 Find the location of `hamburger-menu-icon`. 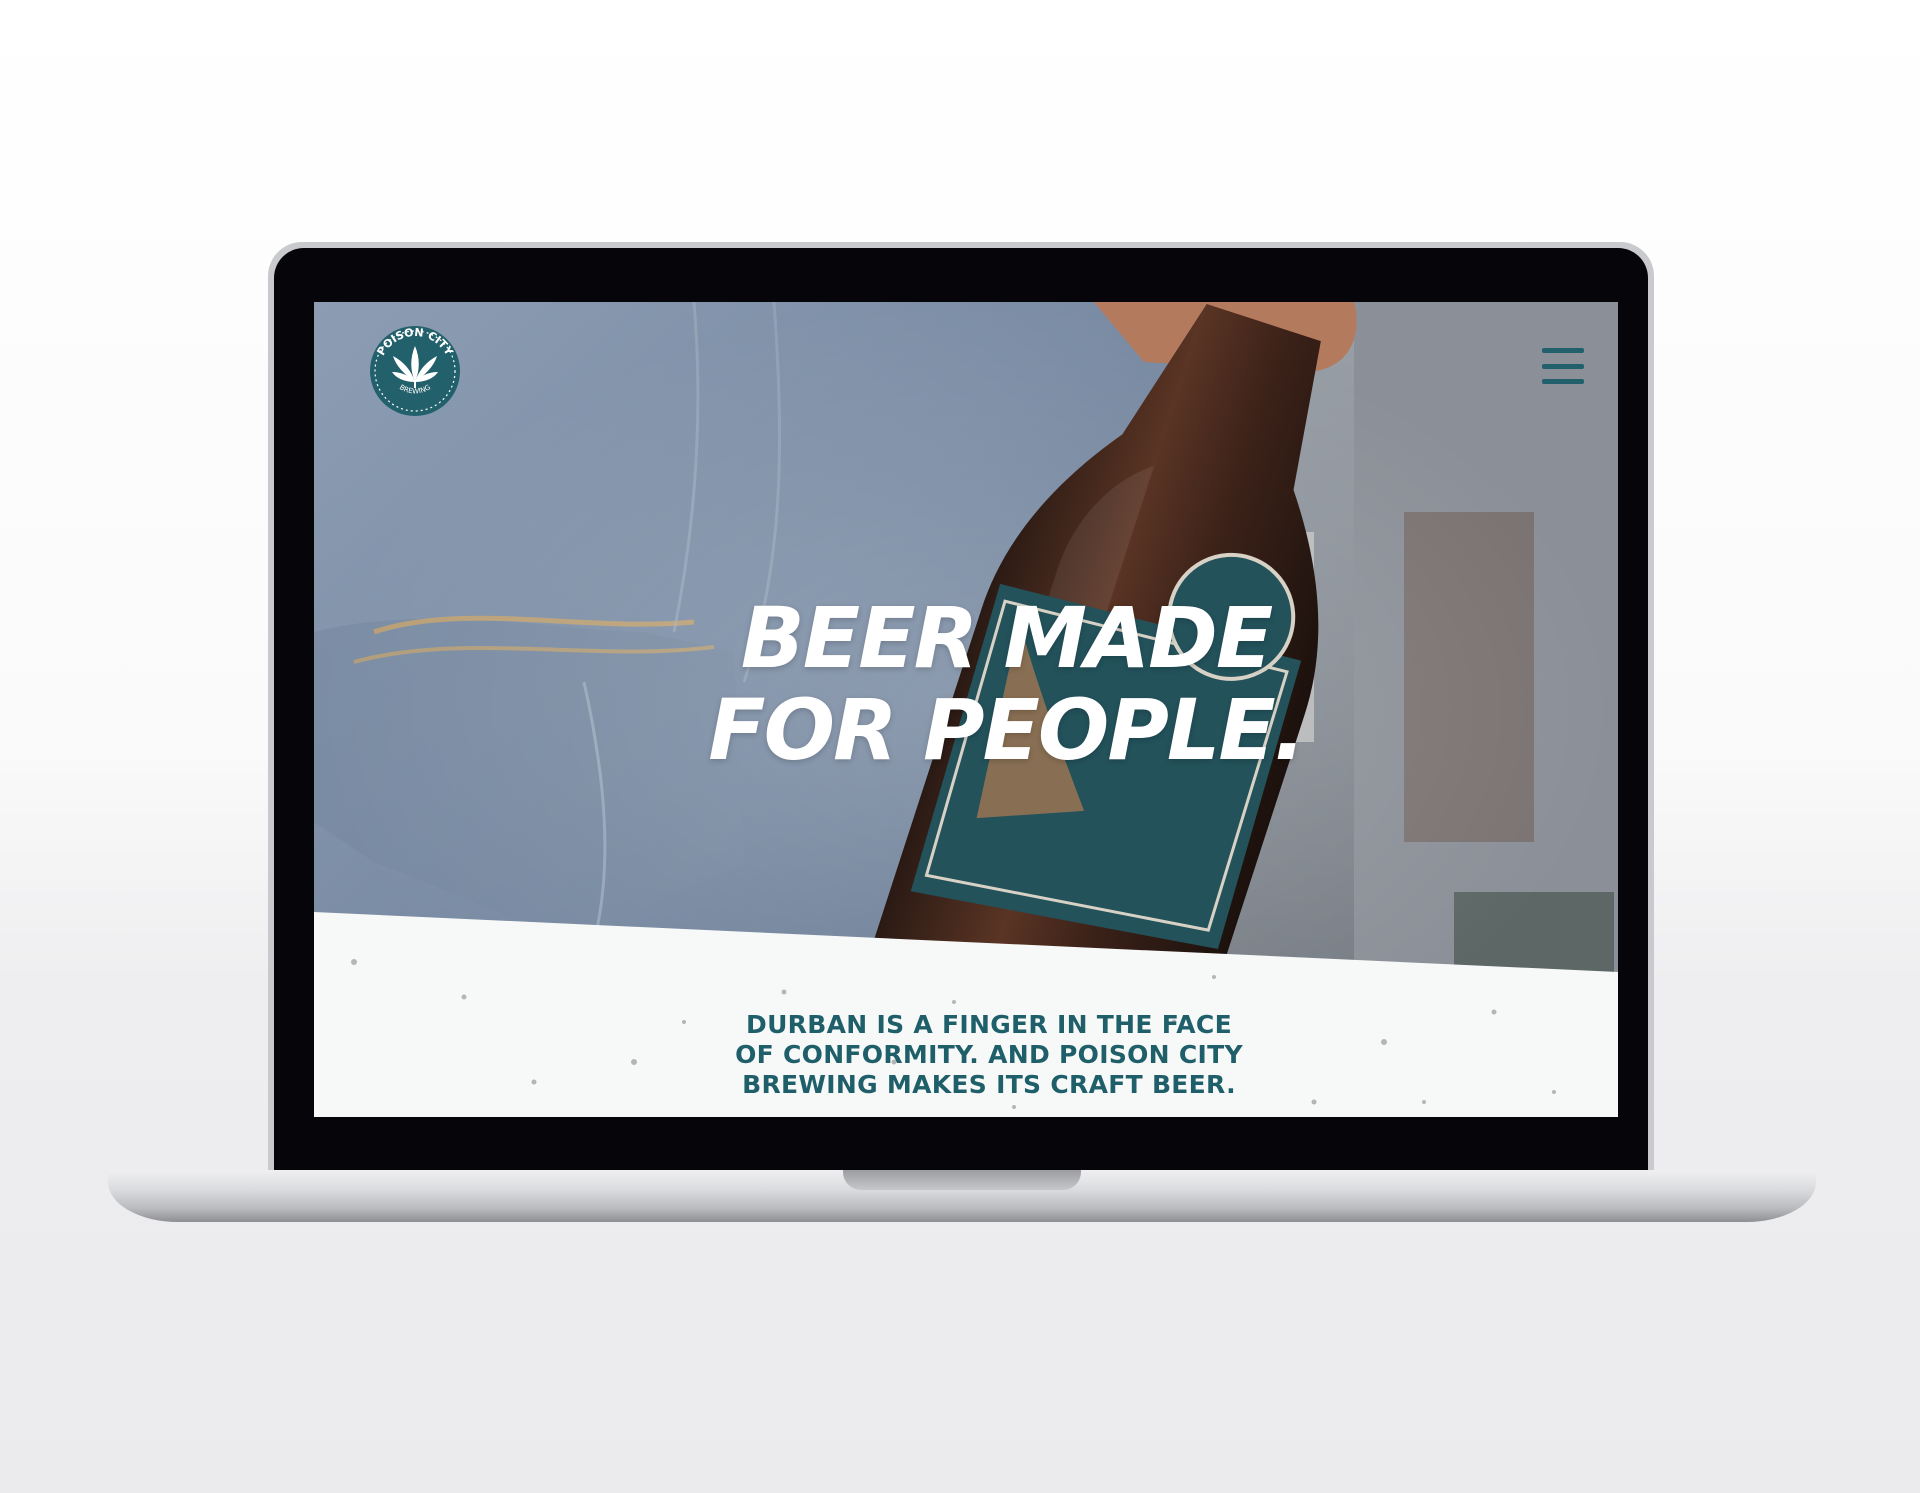

hamburger-menu-icon is located at coordinates (1563, 366).